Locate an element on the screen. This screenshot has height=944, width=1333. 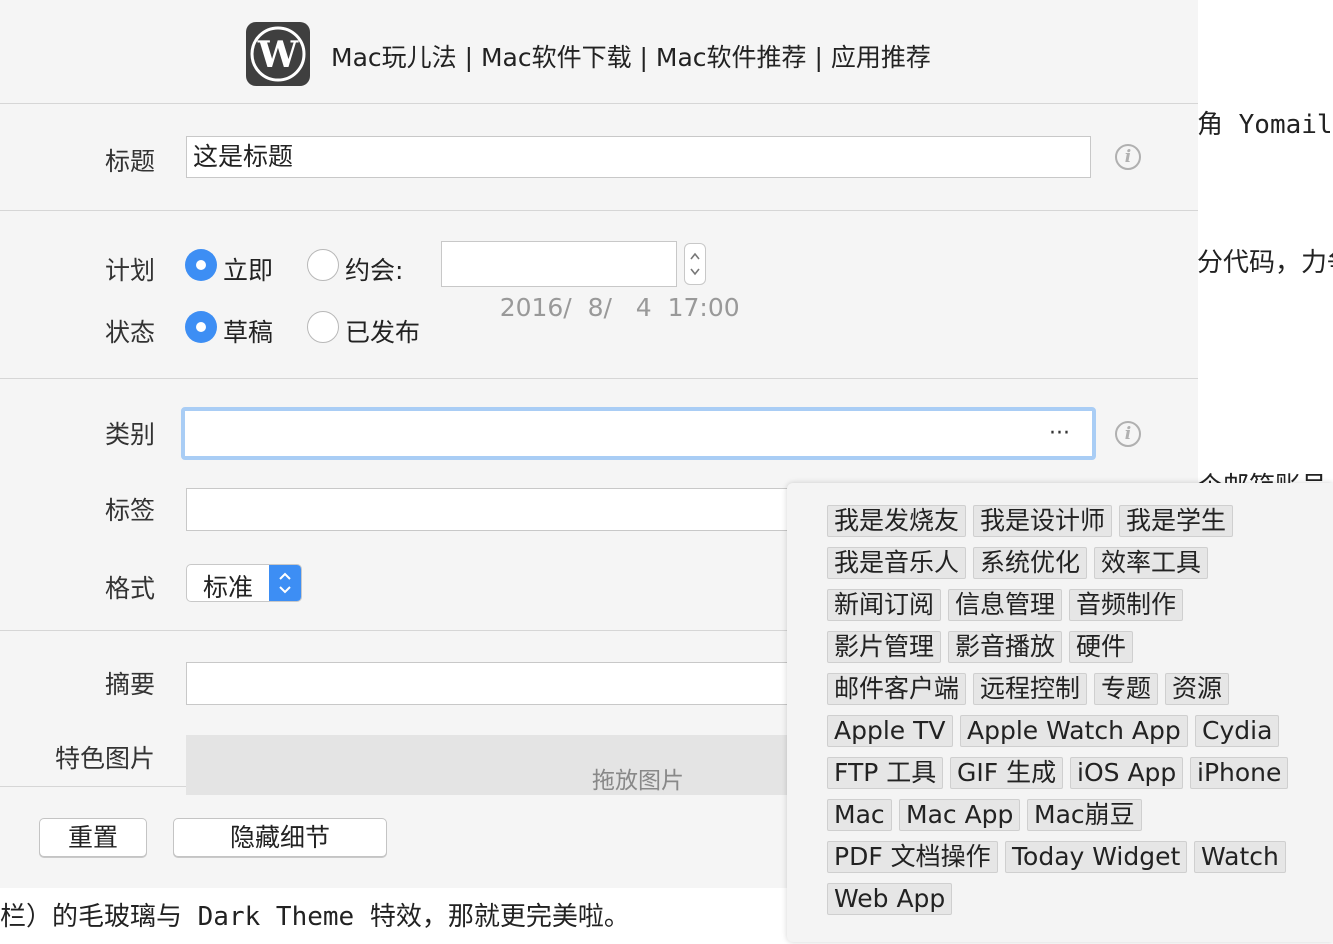
wordpress-icon: W is located at coordinates (278, 54).